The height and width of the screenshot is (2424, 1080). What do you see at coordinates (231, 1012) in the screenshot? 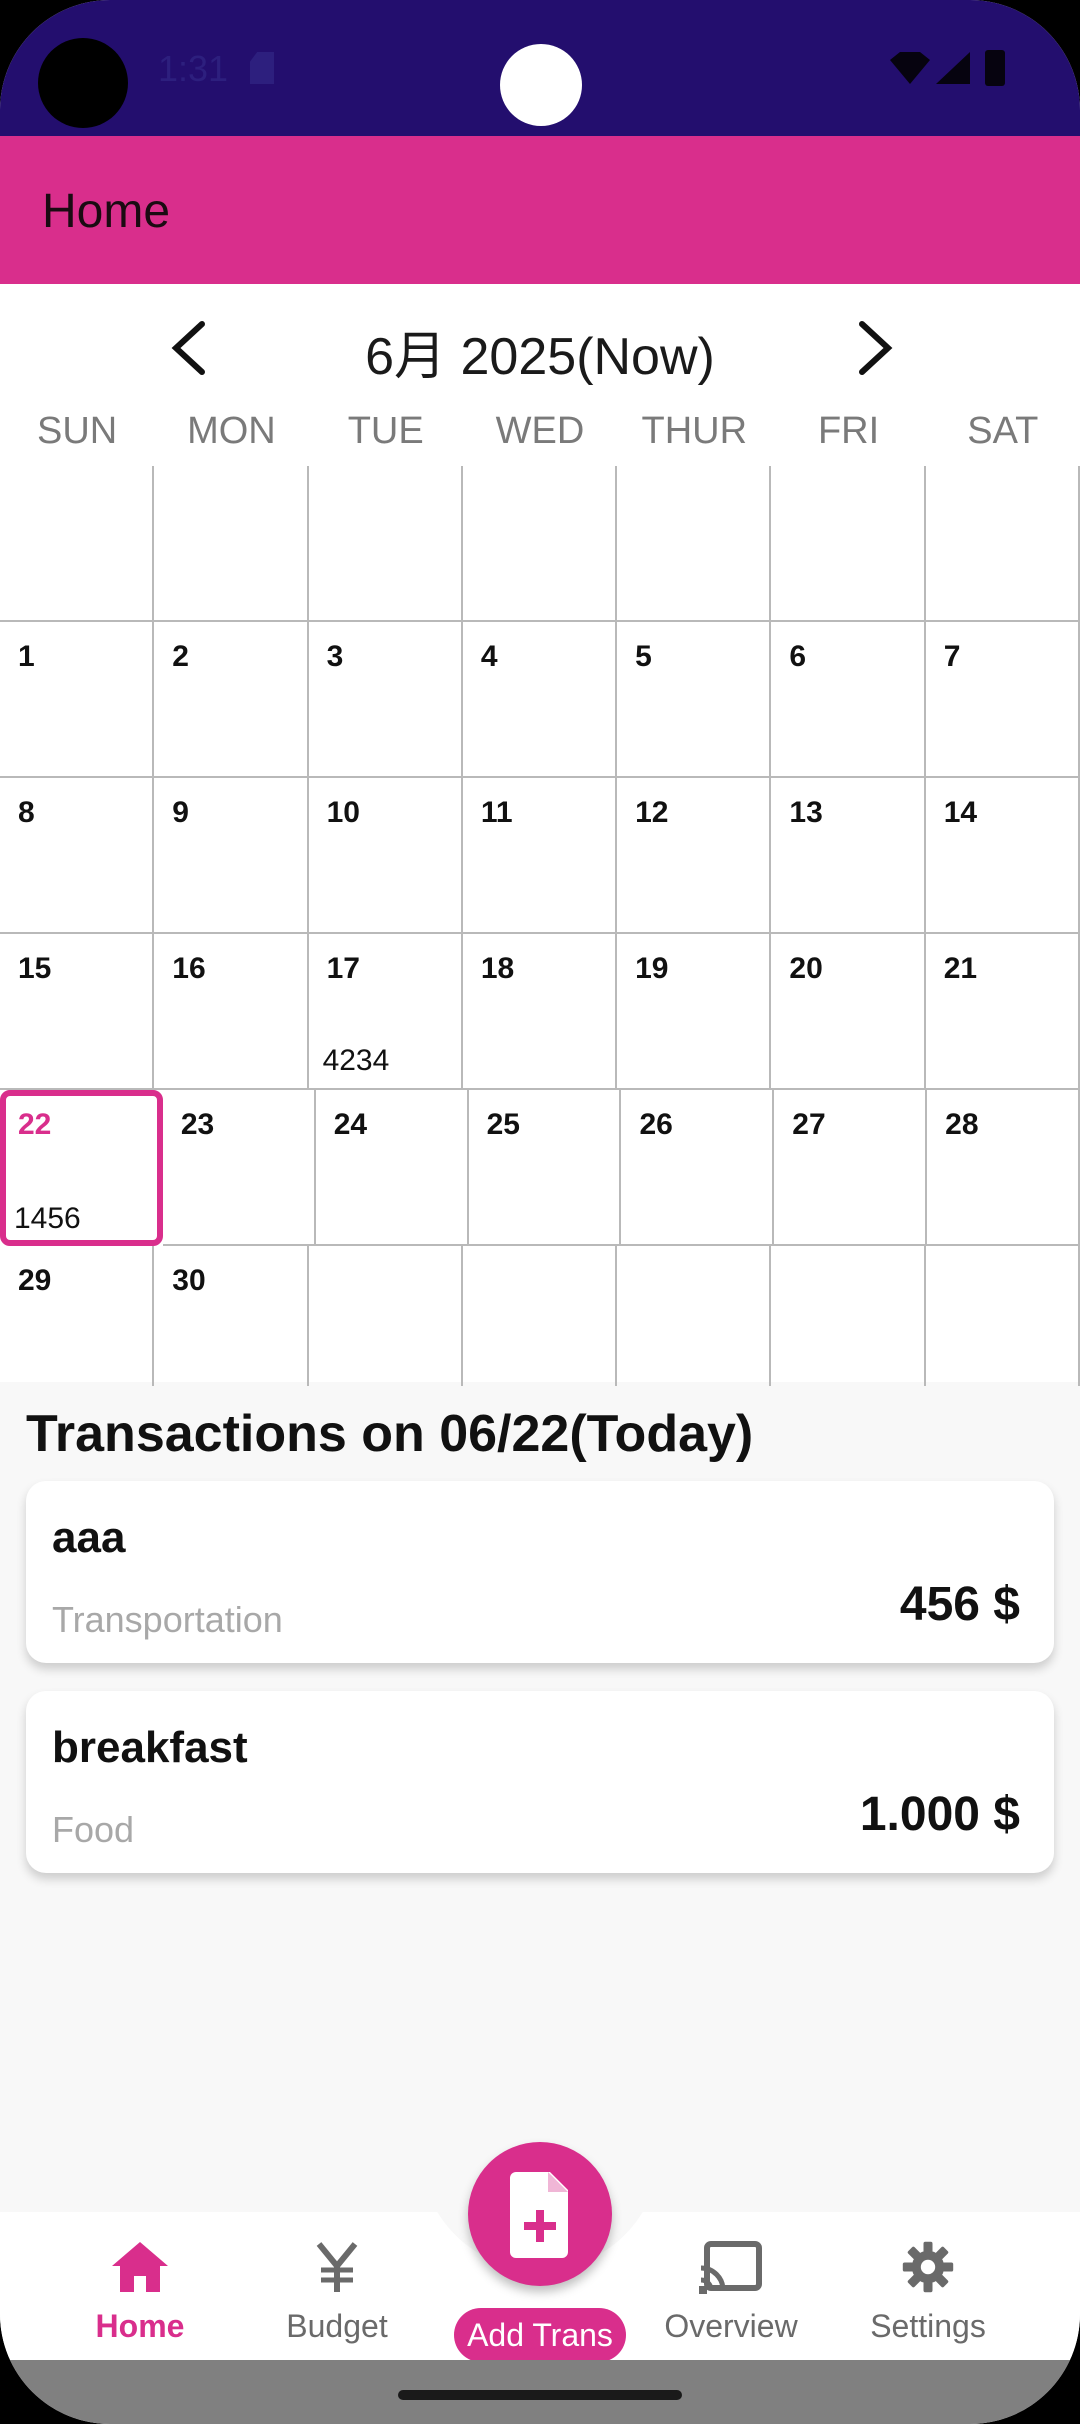
I see `calendar-day: 16` at bounding box center [231, 1012].